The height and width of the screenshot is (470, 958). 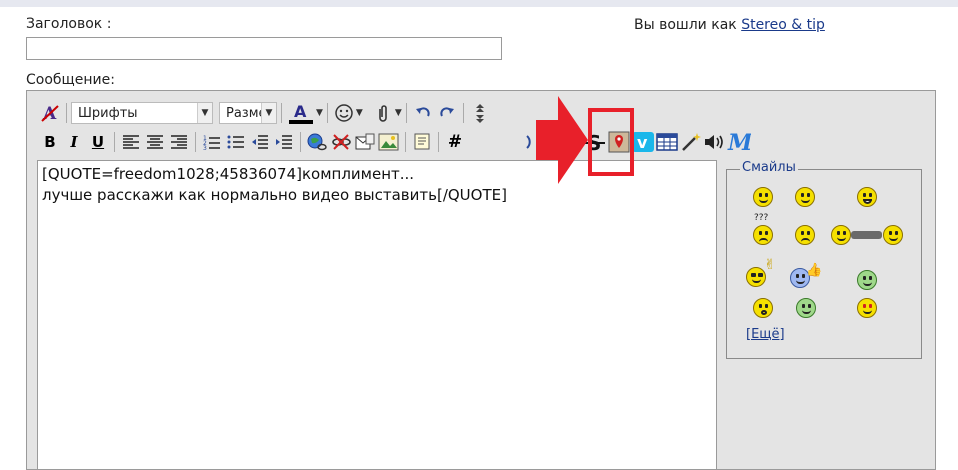 What do you see at coordinates (763, 308) in the screenshot?
I see `wow-icon` at bounding box center [763, 308].